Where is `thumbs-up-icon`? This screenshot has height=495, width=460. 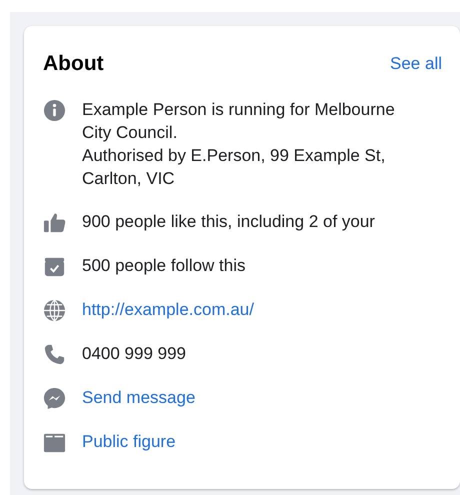 thumbs-up-icon is located at coordinates (54, 222).